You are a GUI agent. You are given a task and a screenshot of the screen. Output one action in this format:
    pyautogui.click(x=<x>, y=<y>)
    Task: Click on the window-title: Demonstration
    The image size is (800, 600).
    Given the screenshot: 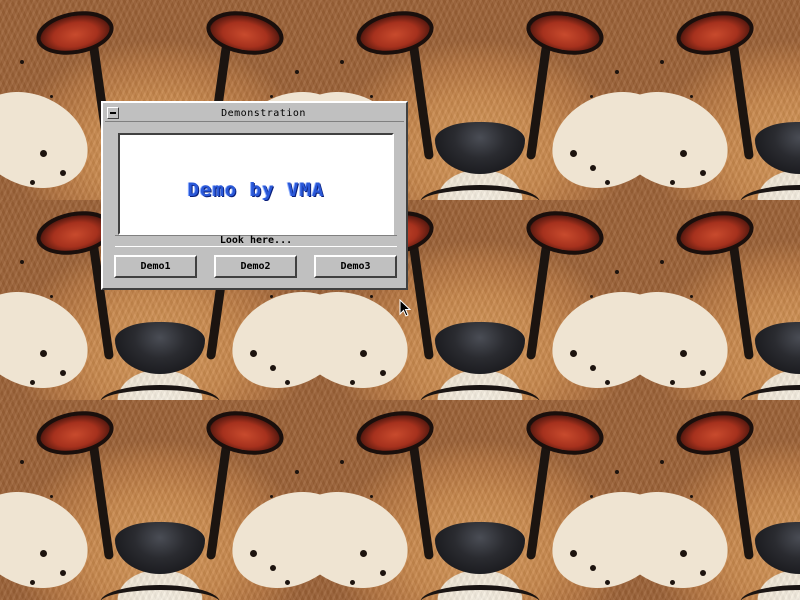 What is the action you would take?
    pyautogui.click(x=263, y=113)
    